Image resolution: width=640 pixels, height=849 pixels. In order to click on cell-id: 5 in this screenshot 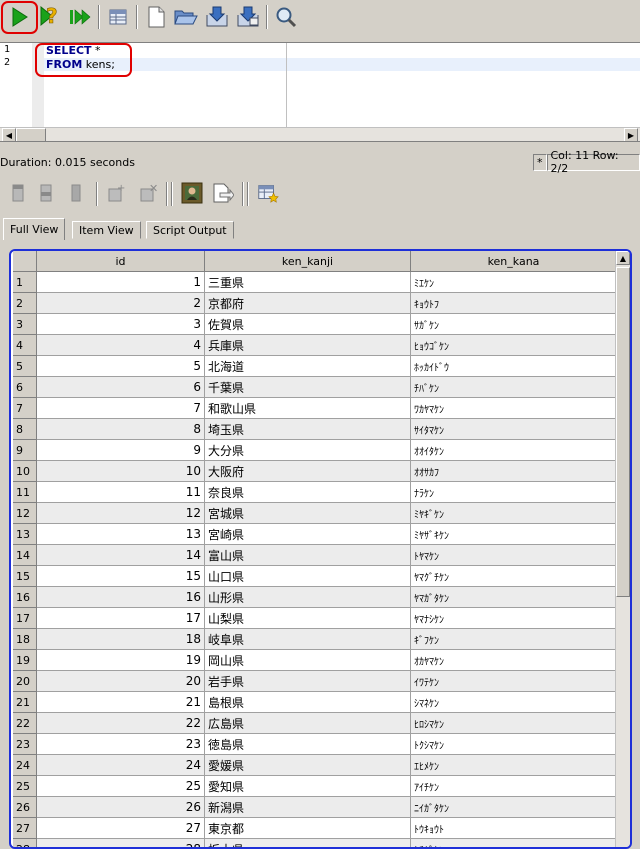, I will do `click(121, 366)`.